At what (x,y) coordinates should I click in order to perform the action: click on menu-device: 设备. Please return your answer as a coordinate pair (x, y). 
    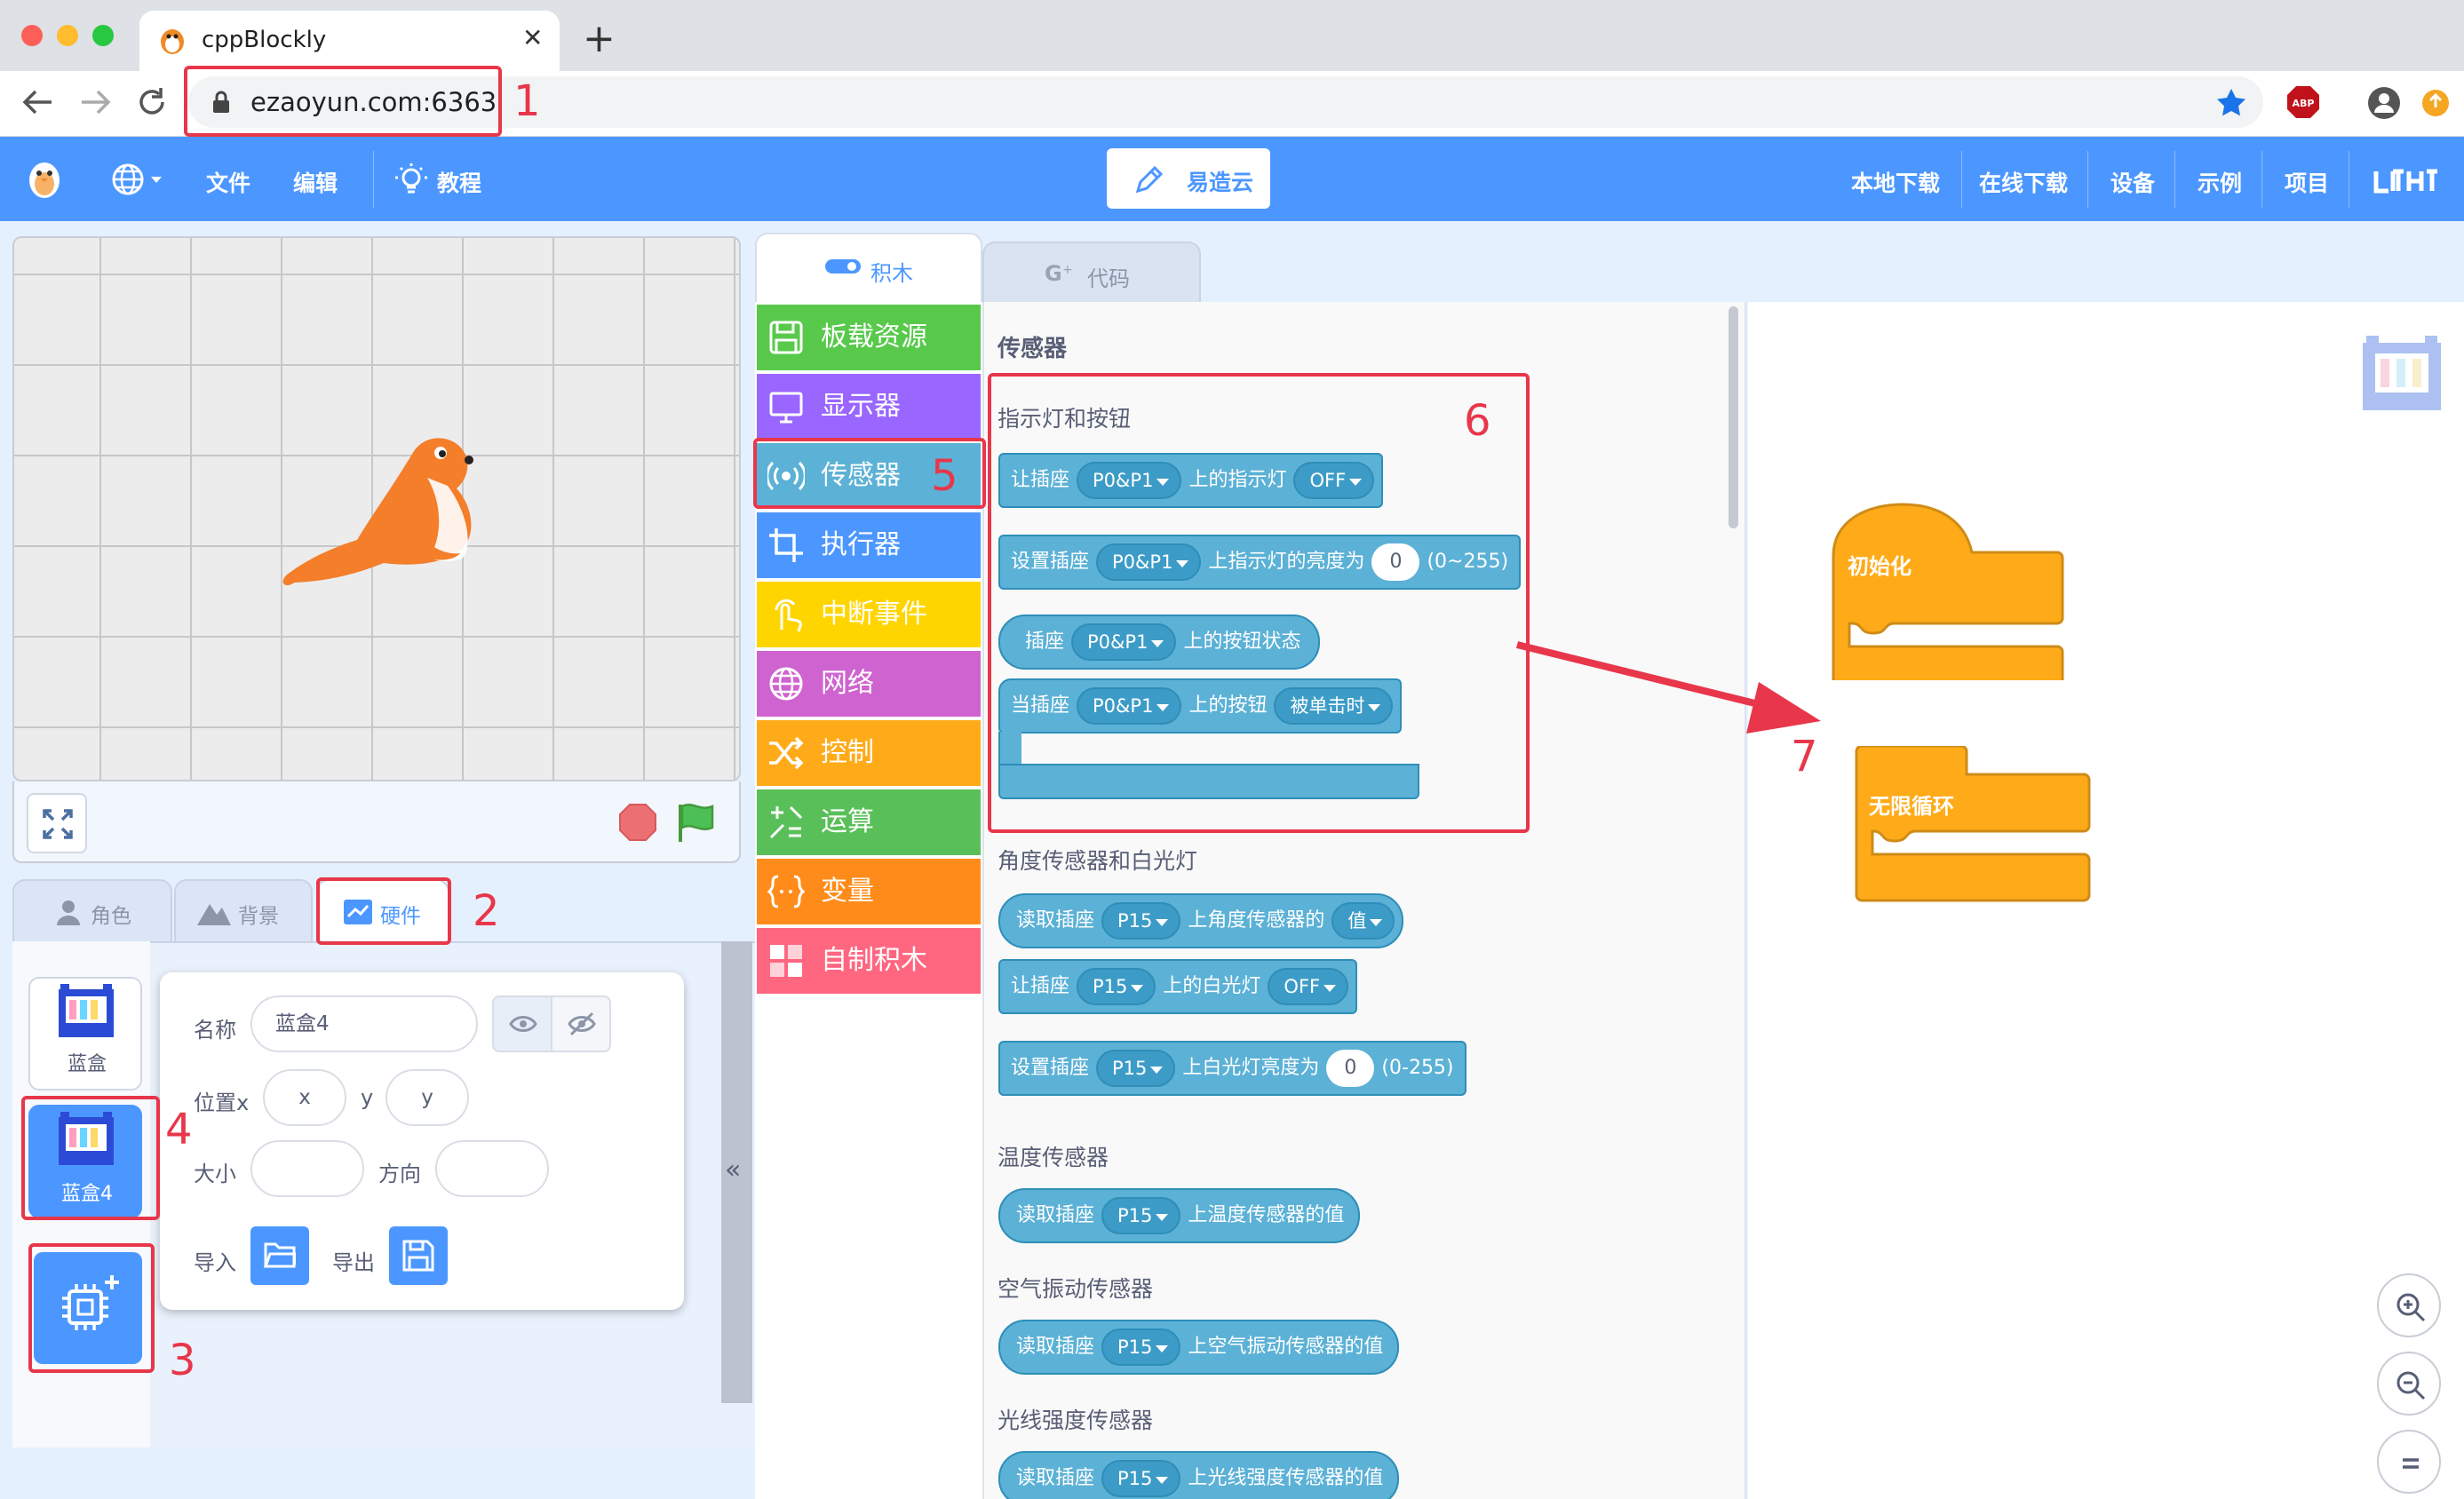
    Looking at the image, I should click on (2132, 182).